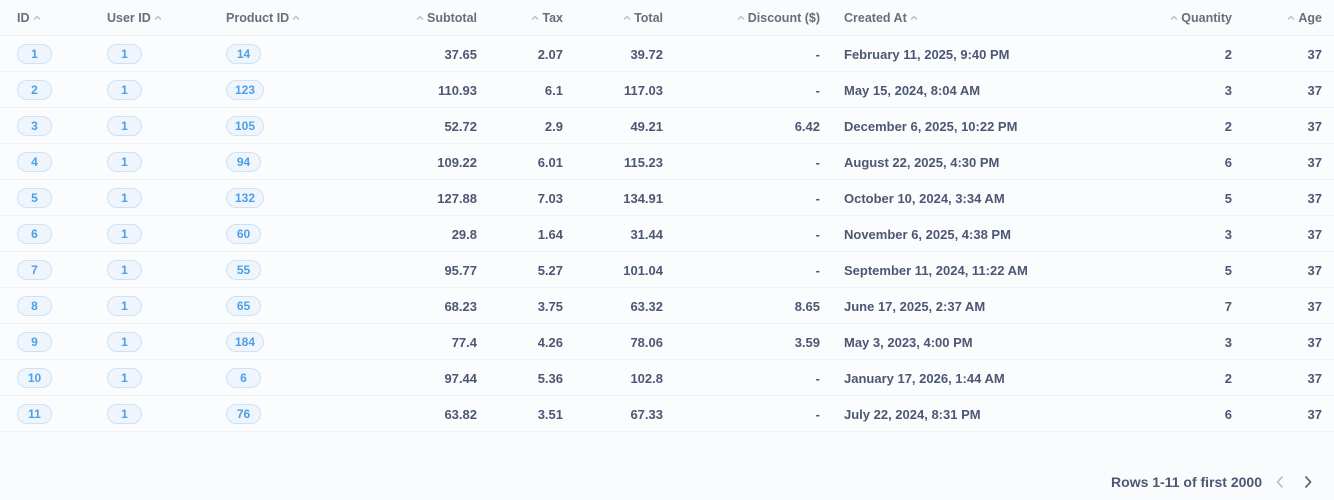  I want to click on cell-created-at: May 3, 2023, 4:00 PM, so click(908, 342).